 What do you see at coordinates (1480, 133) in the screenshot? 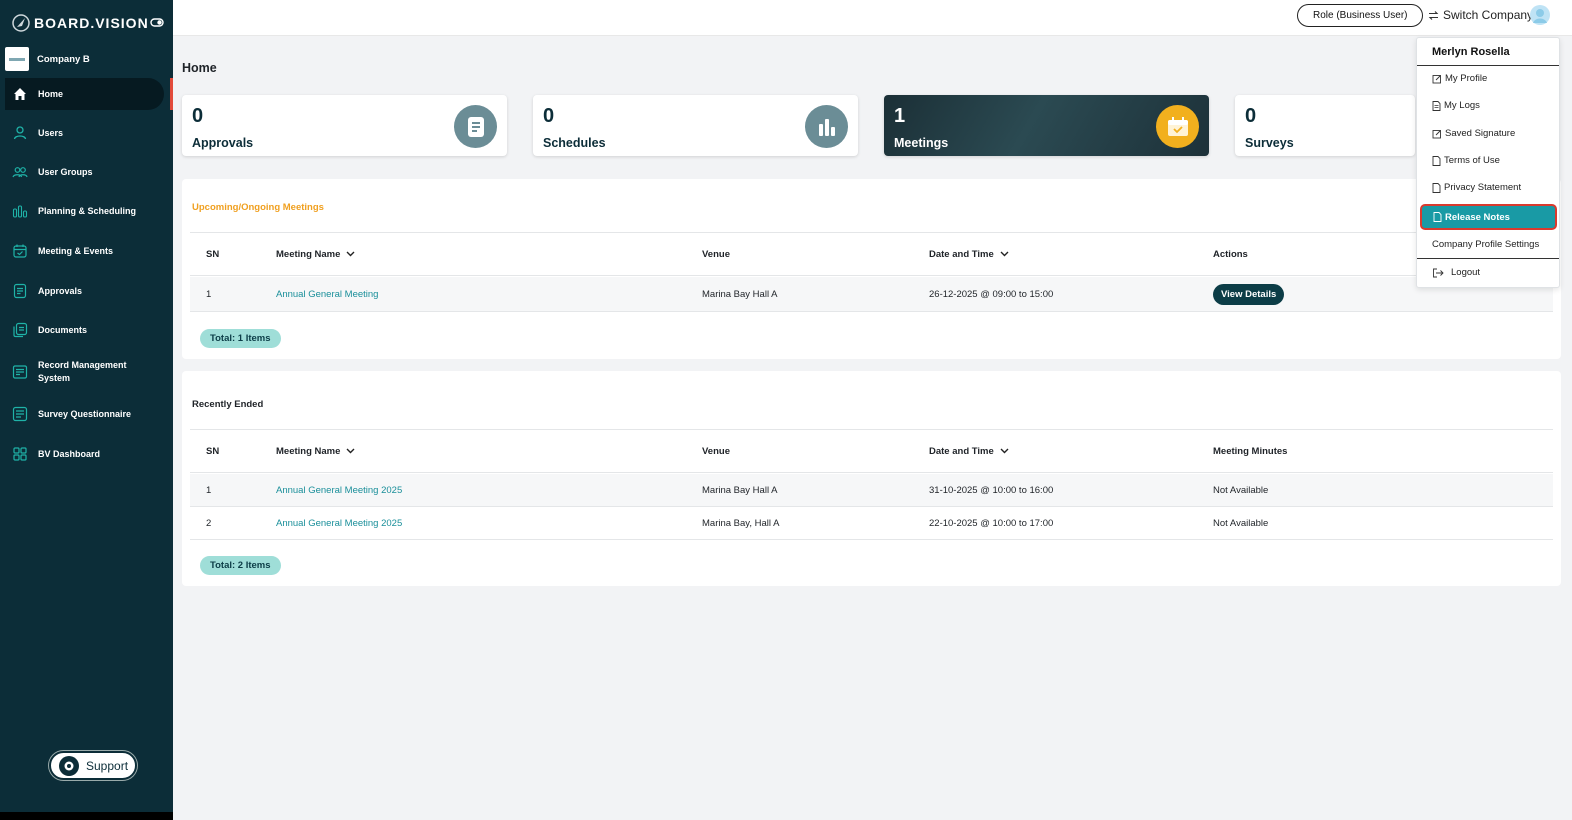
I see `menu-item-label: Saved Signature` at bounding box center [1480, 133].